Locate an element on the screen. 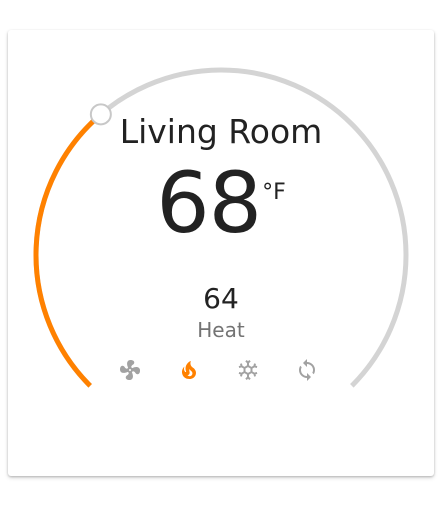  fan-icon is located at coordinates (130, 370).